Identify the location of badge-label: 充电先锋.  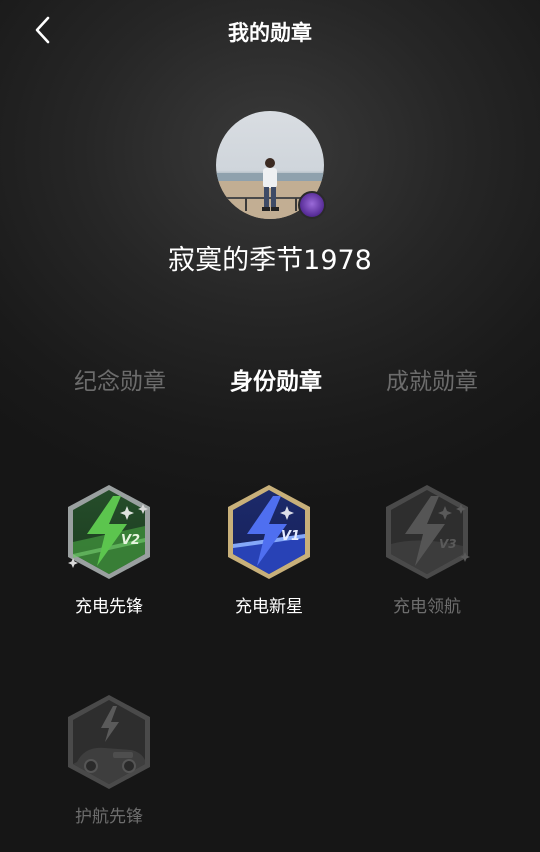
(109, 607).